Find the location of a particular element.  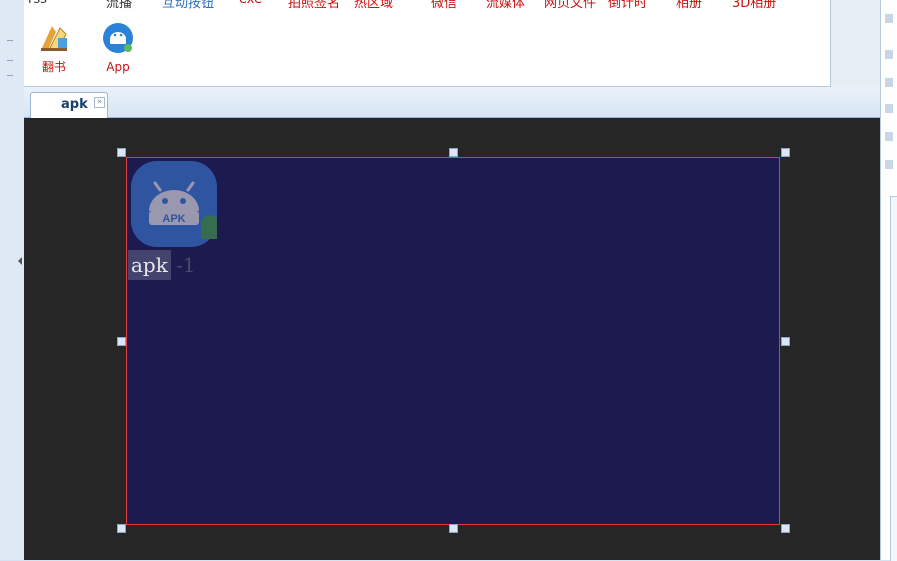

app-tool: App is located at coordinates (118, 48).